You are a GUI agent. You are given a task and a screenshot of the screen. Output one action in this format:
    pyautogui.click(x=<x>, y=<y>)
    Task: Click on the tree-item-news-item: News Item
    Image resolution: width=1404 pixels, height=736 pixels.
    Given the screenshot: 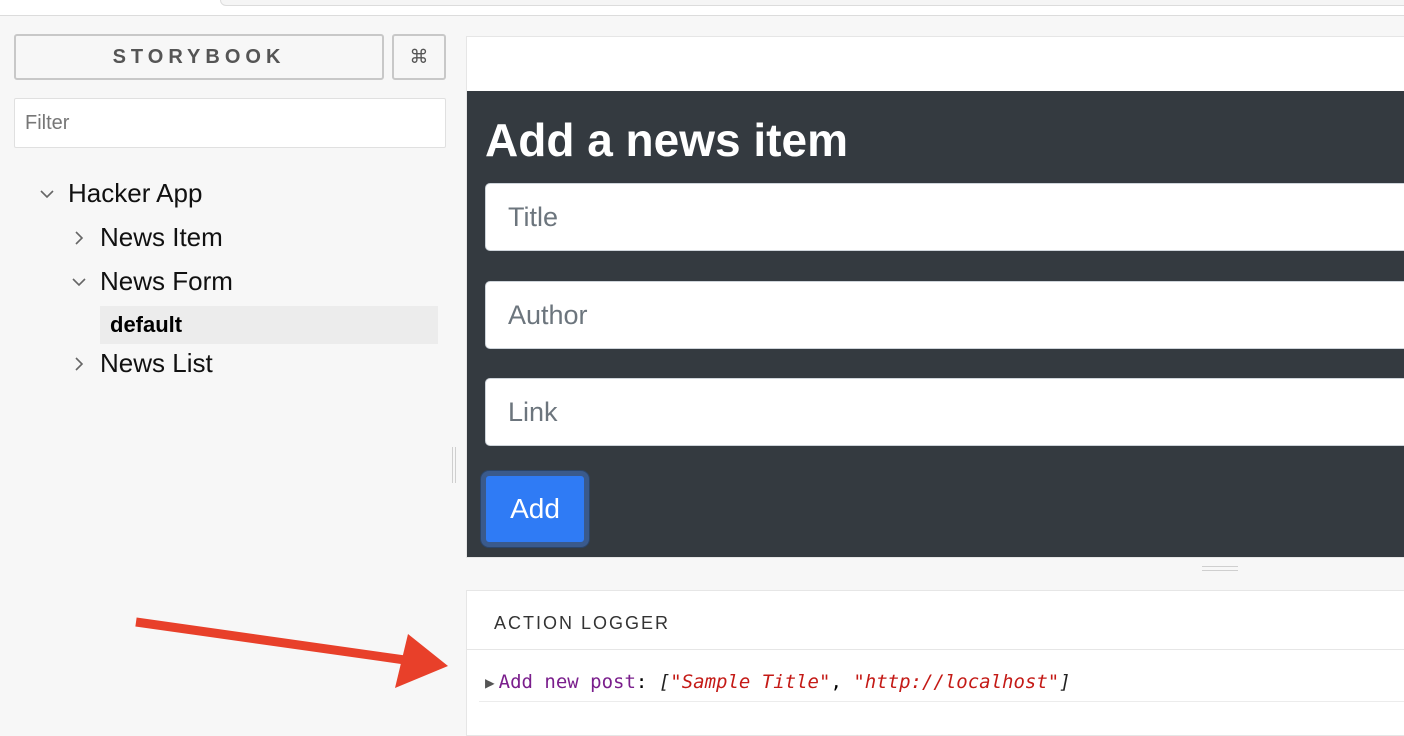 What is the action you would take?
    pyautogui.click(x=144, y=237)
    